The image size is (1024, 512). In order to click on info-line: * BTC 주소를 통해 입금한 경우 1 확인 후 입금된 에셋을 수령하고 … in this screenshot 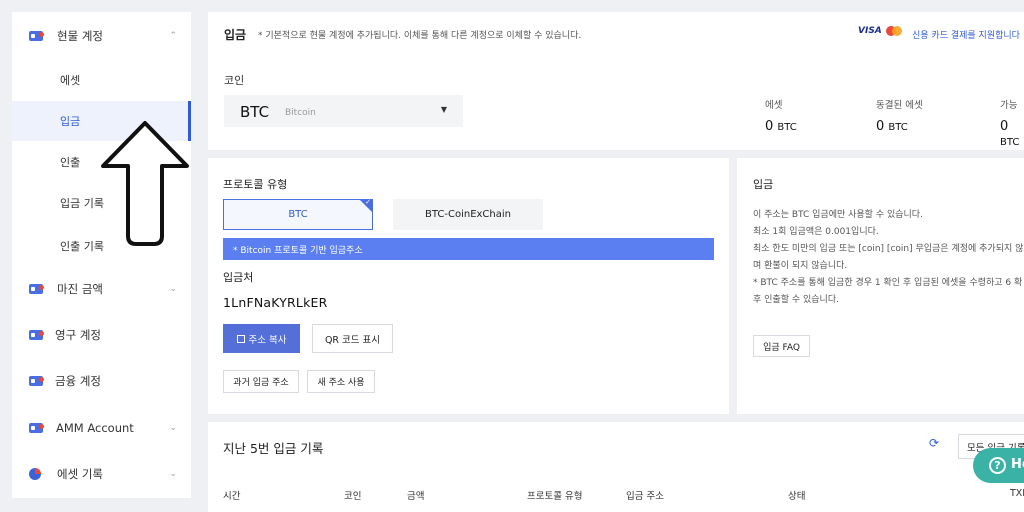, I will do `click(888, 283)`.